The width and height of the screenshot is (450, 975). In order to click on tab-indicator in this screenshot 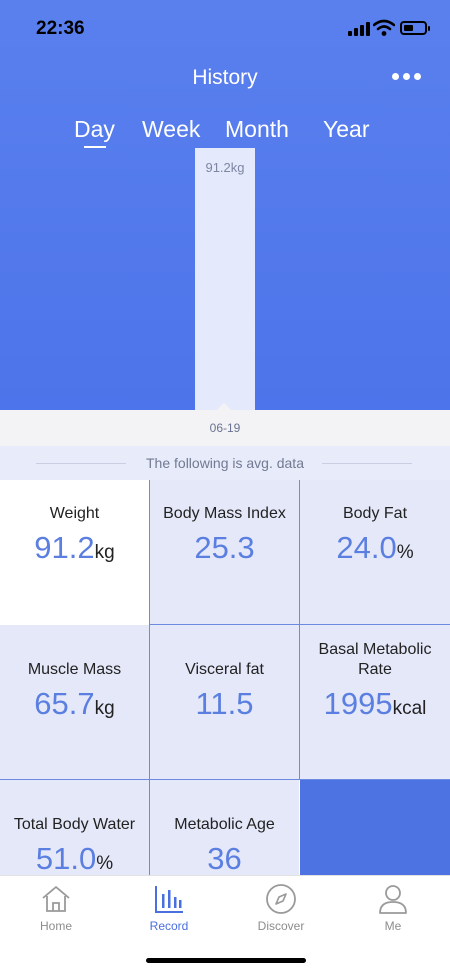, I will do `click(95, 147)`.